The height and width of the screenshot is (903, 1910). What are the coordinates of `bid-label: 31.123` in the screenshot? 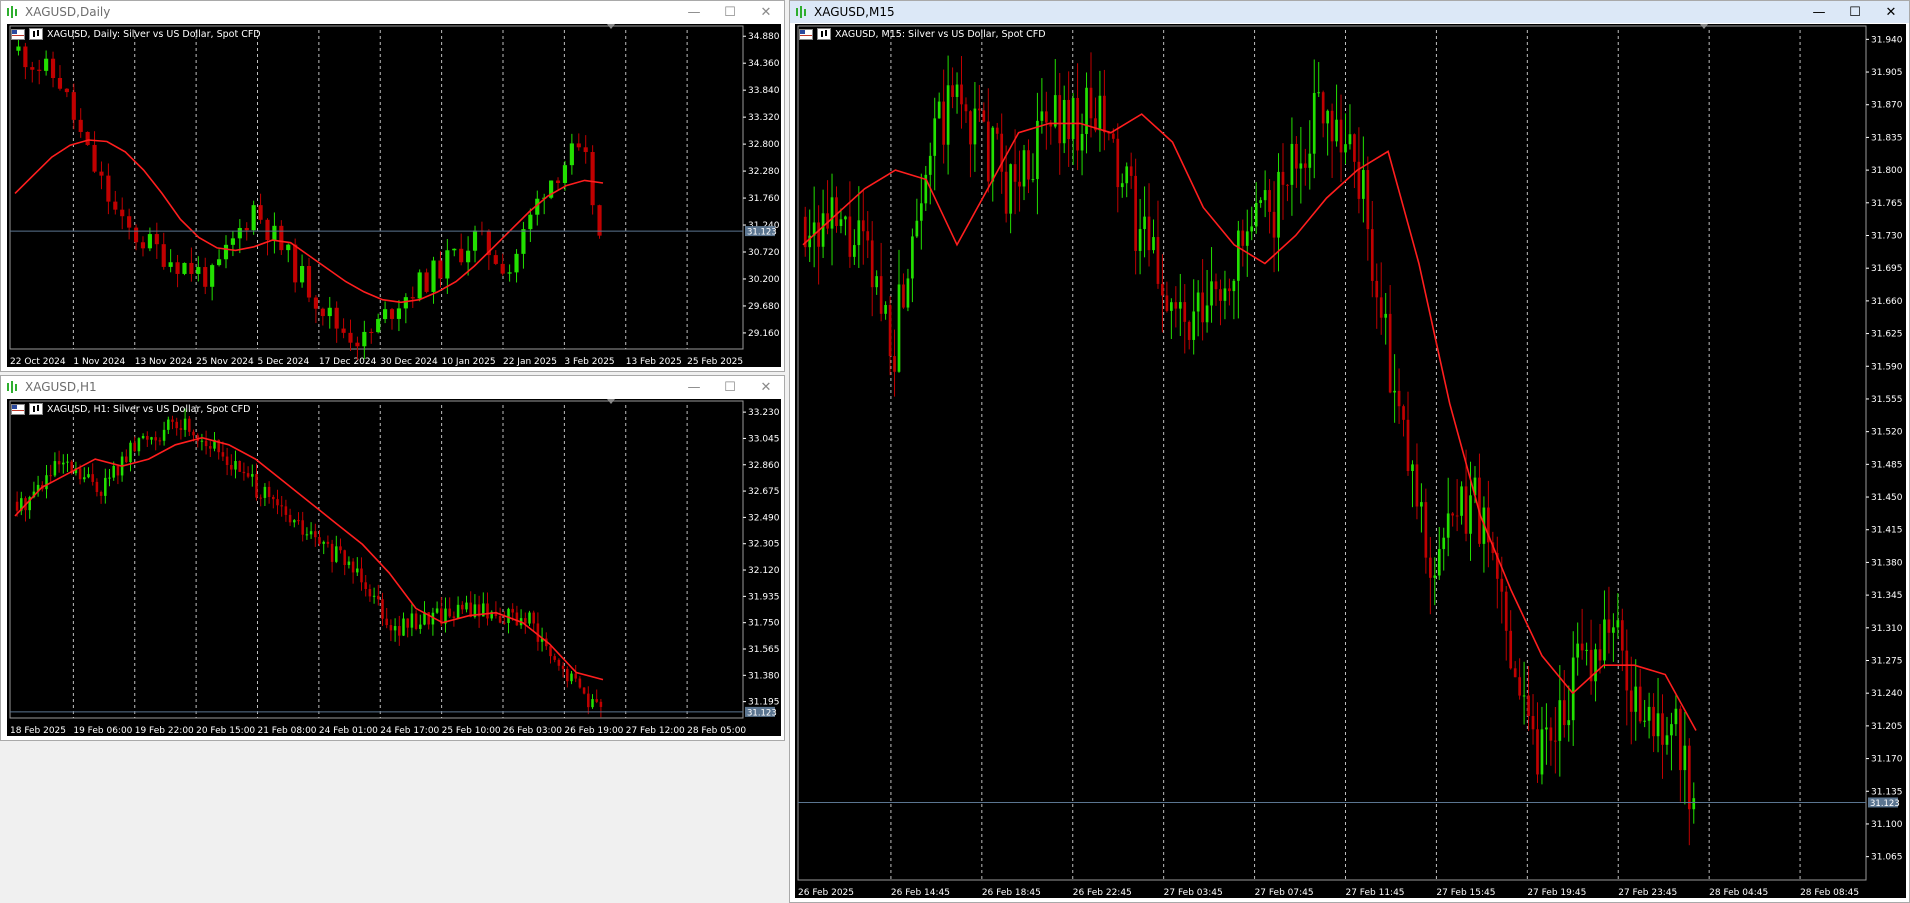 It's located at (762, 713).